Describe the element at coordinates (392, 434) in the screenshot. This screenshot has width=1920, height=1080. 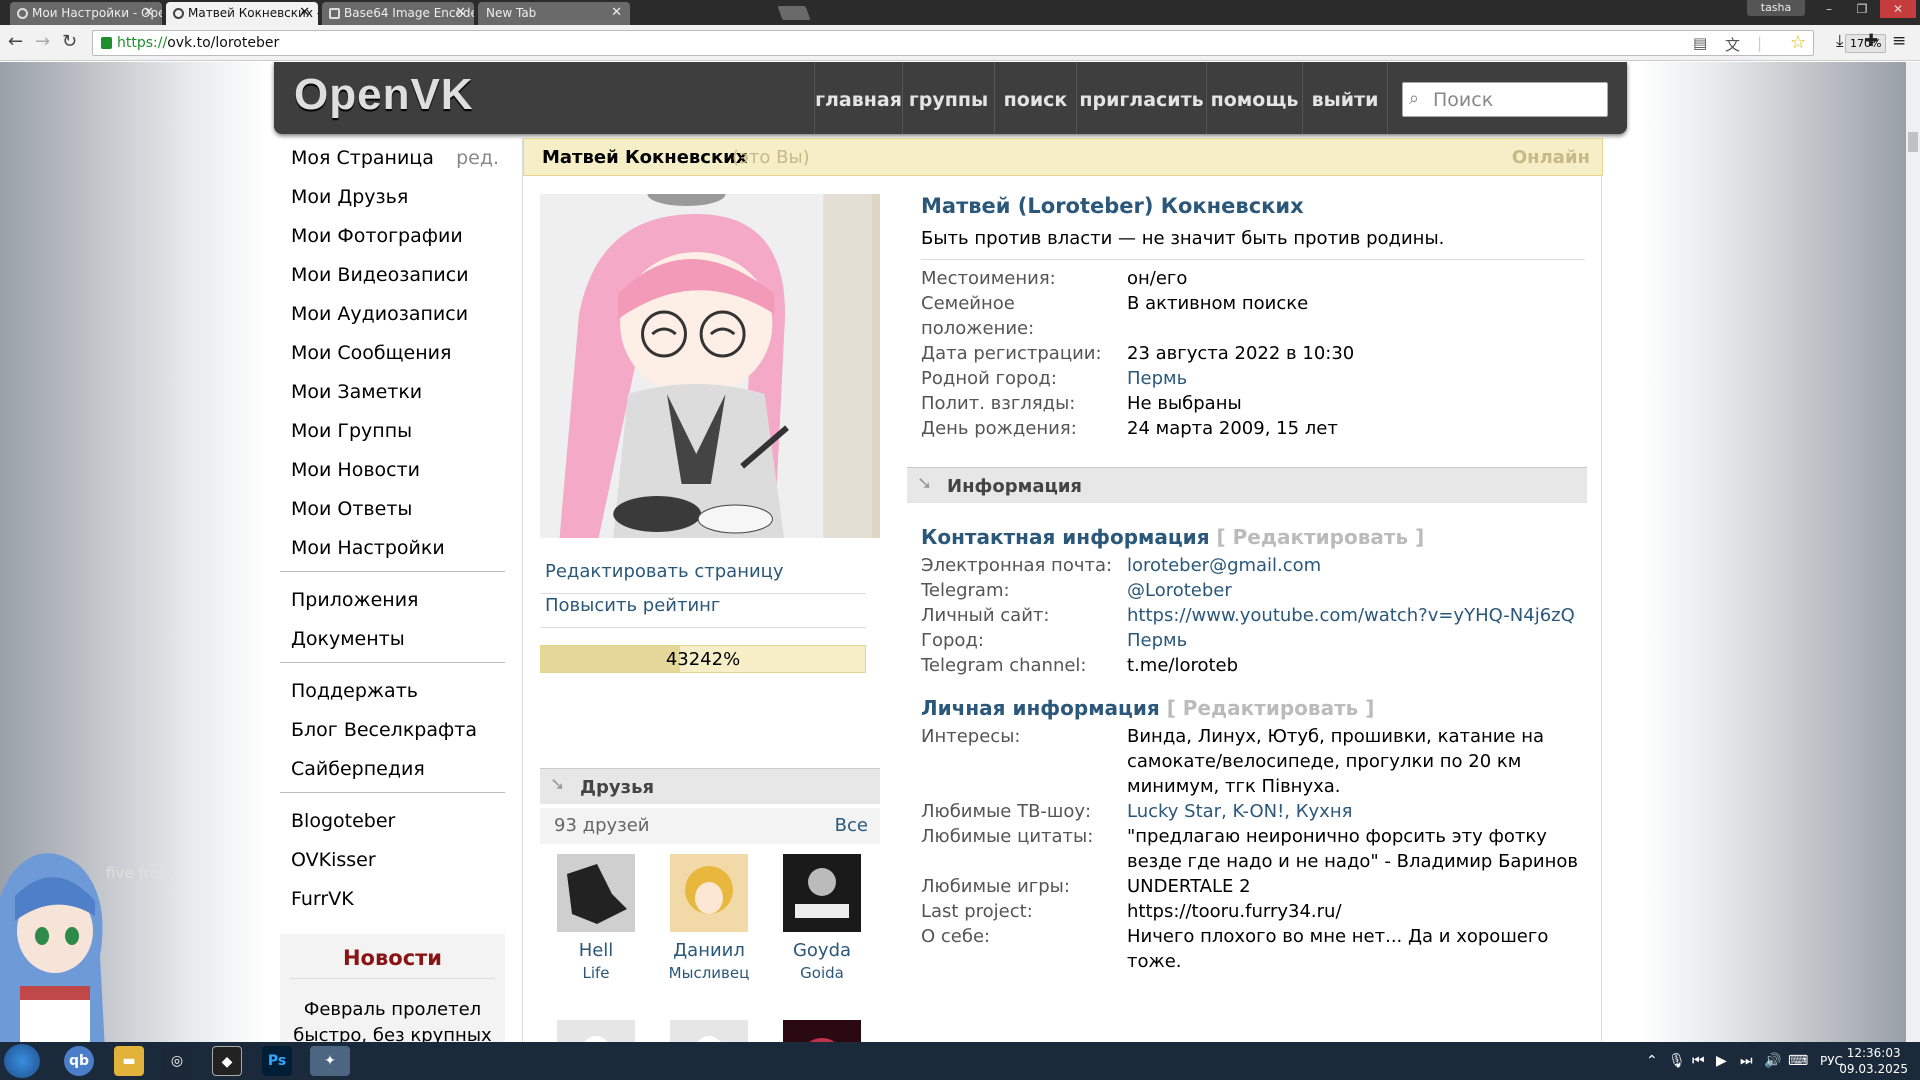
I see `sidebar-link: Мои Группы` at that location.